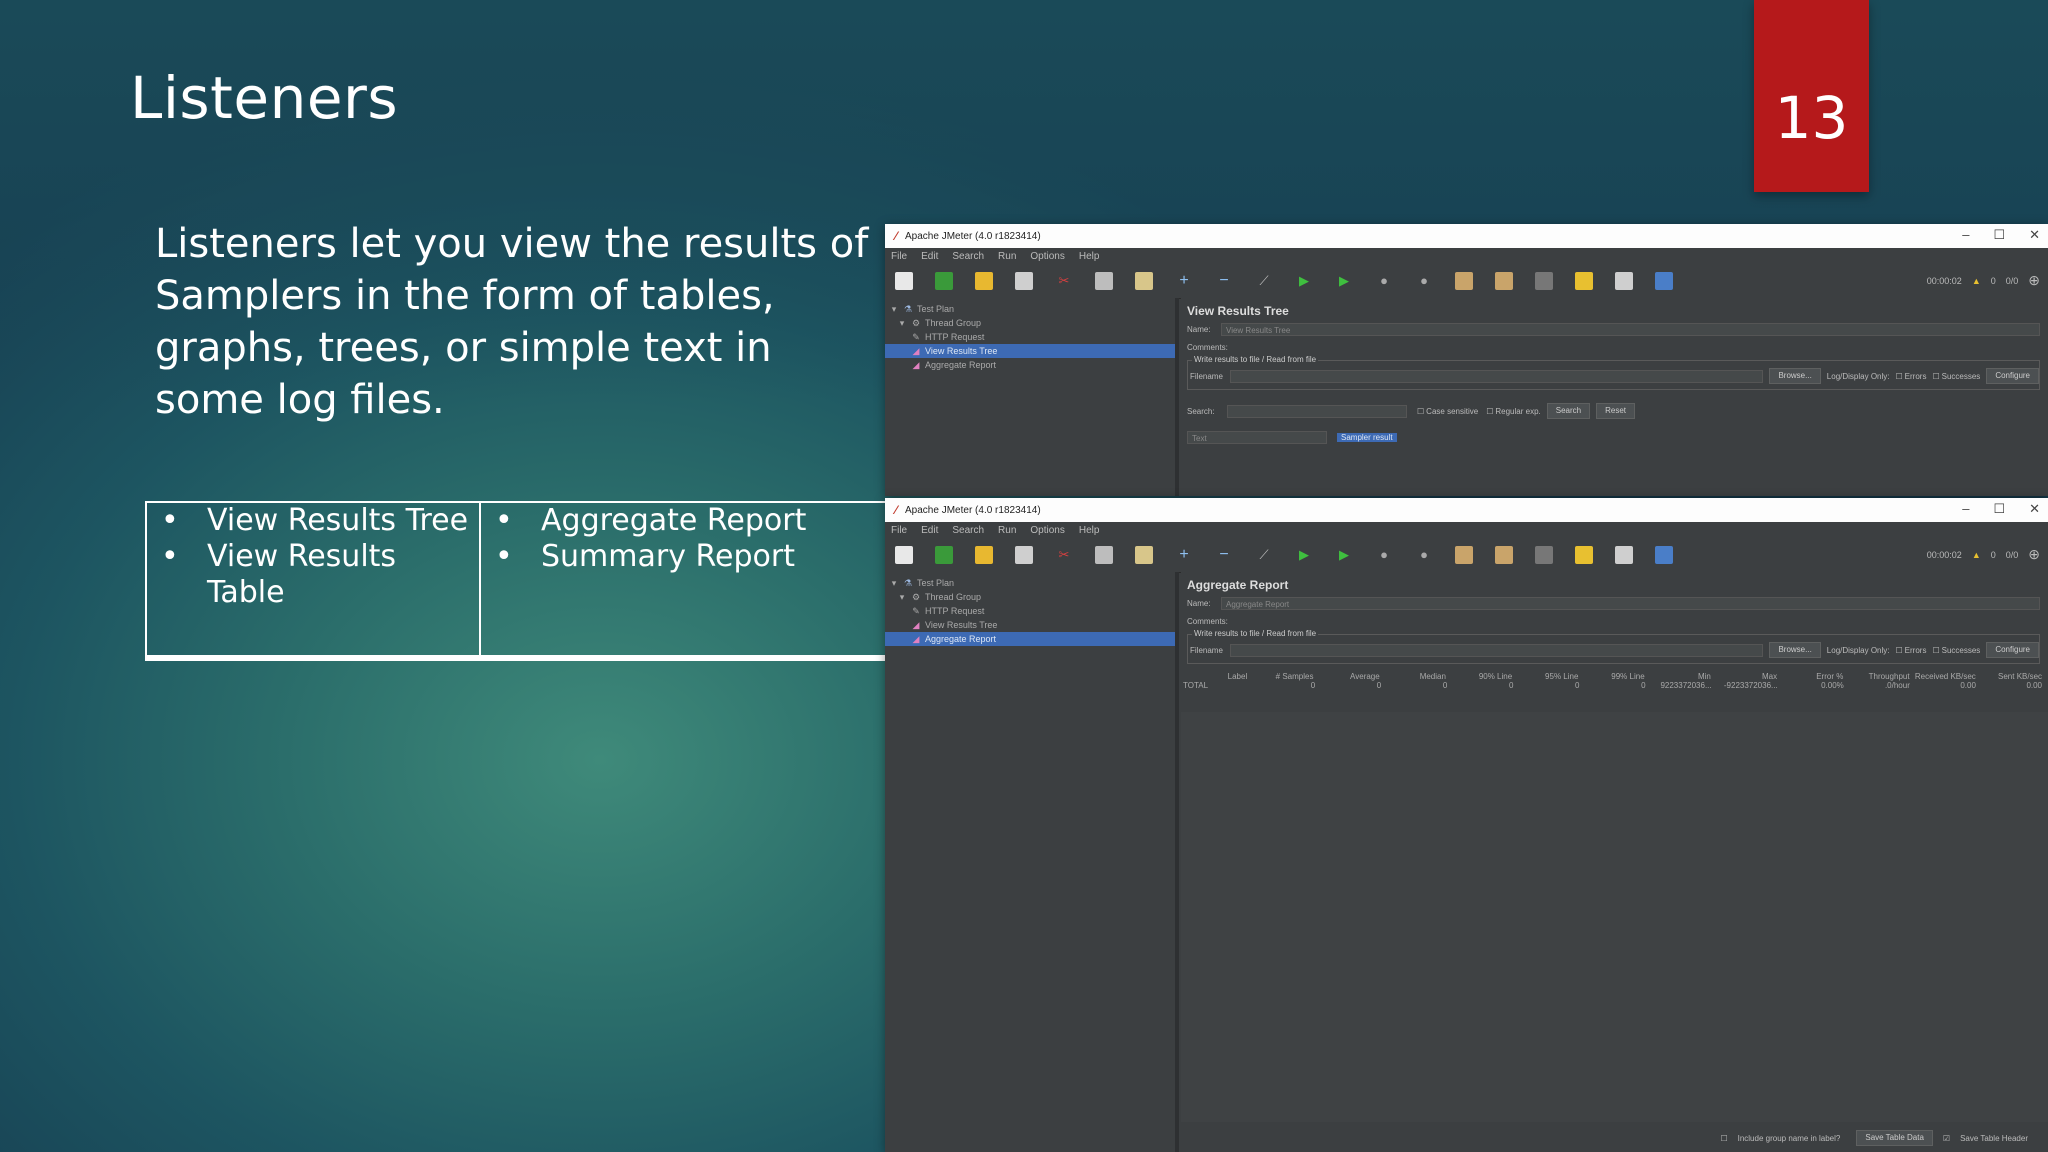  What do you see at coordinates (1630, 603) in the screenshot?
I see `name-input: Aggregate Report` at bounding box center [1630, 603].